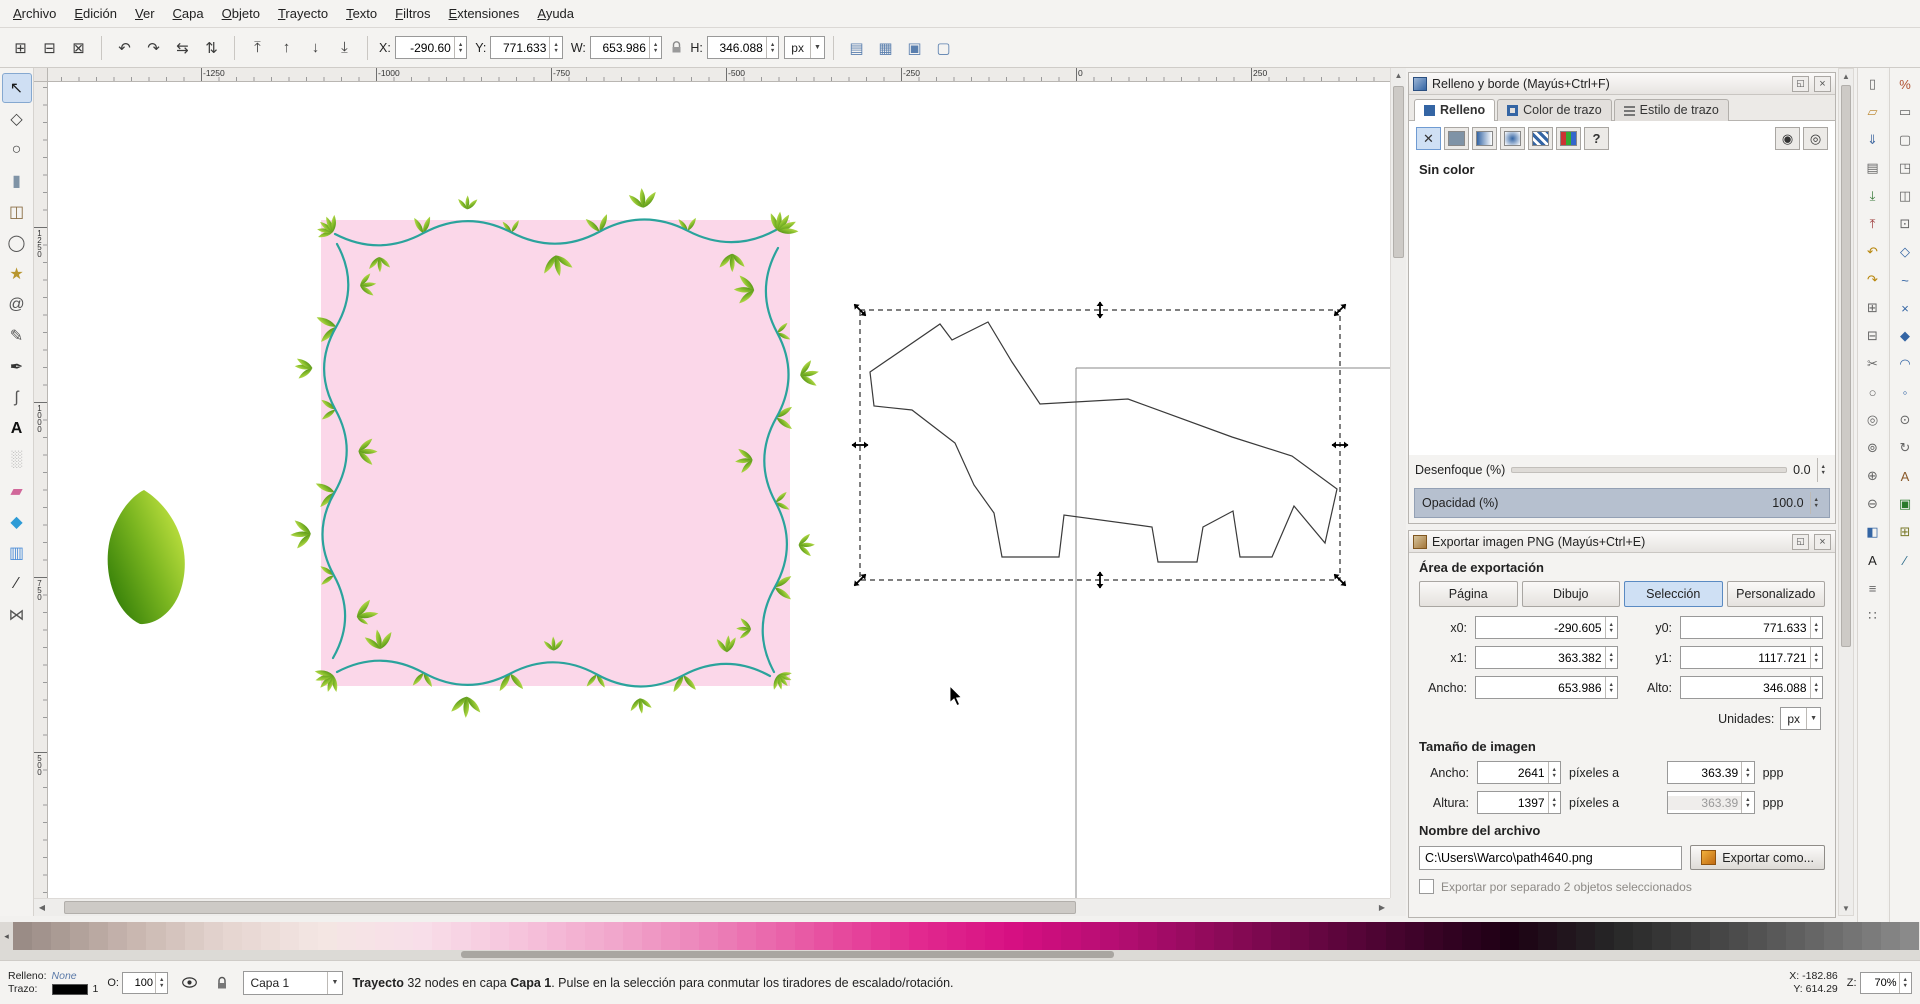 This screenshot has height=1004, width=1920. What do you see at coordinates (1905, 112) in the screenshot?
I see `snap-bbox-toggle: ▭` at bounding box center [1905, 112].